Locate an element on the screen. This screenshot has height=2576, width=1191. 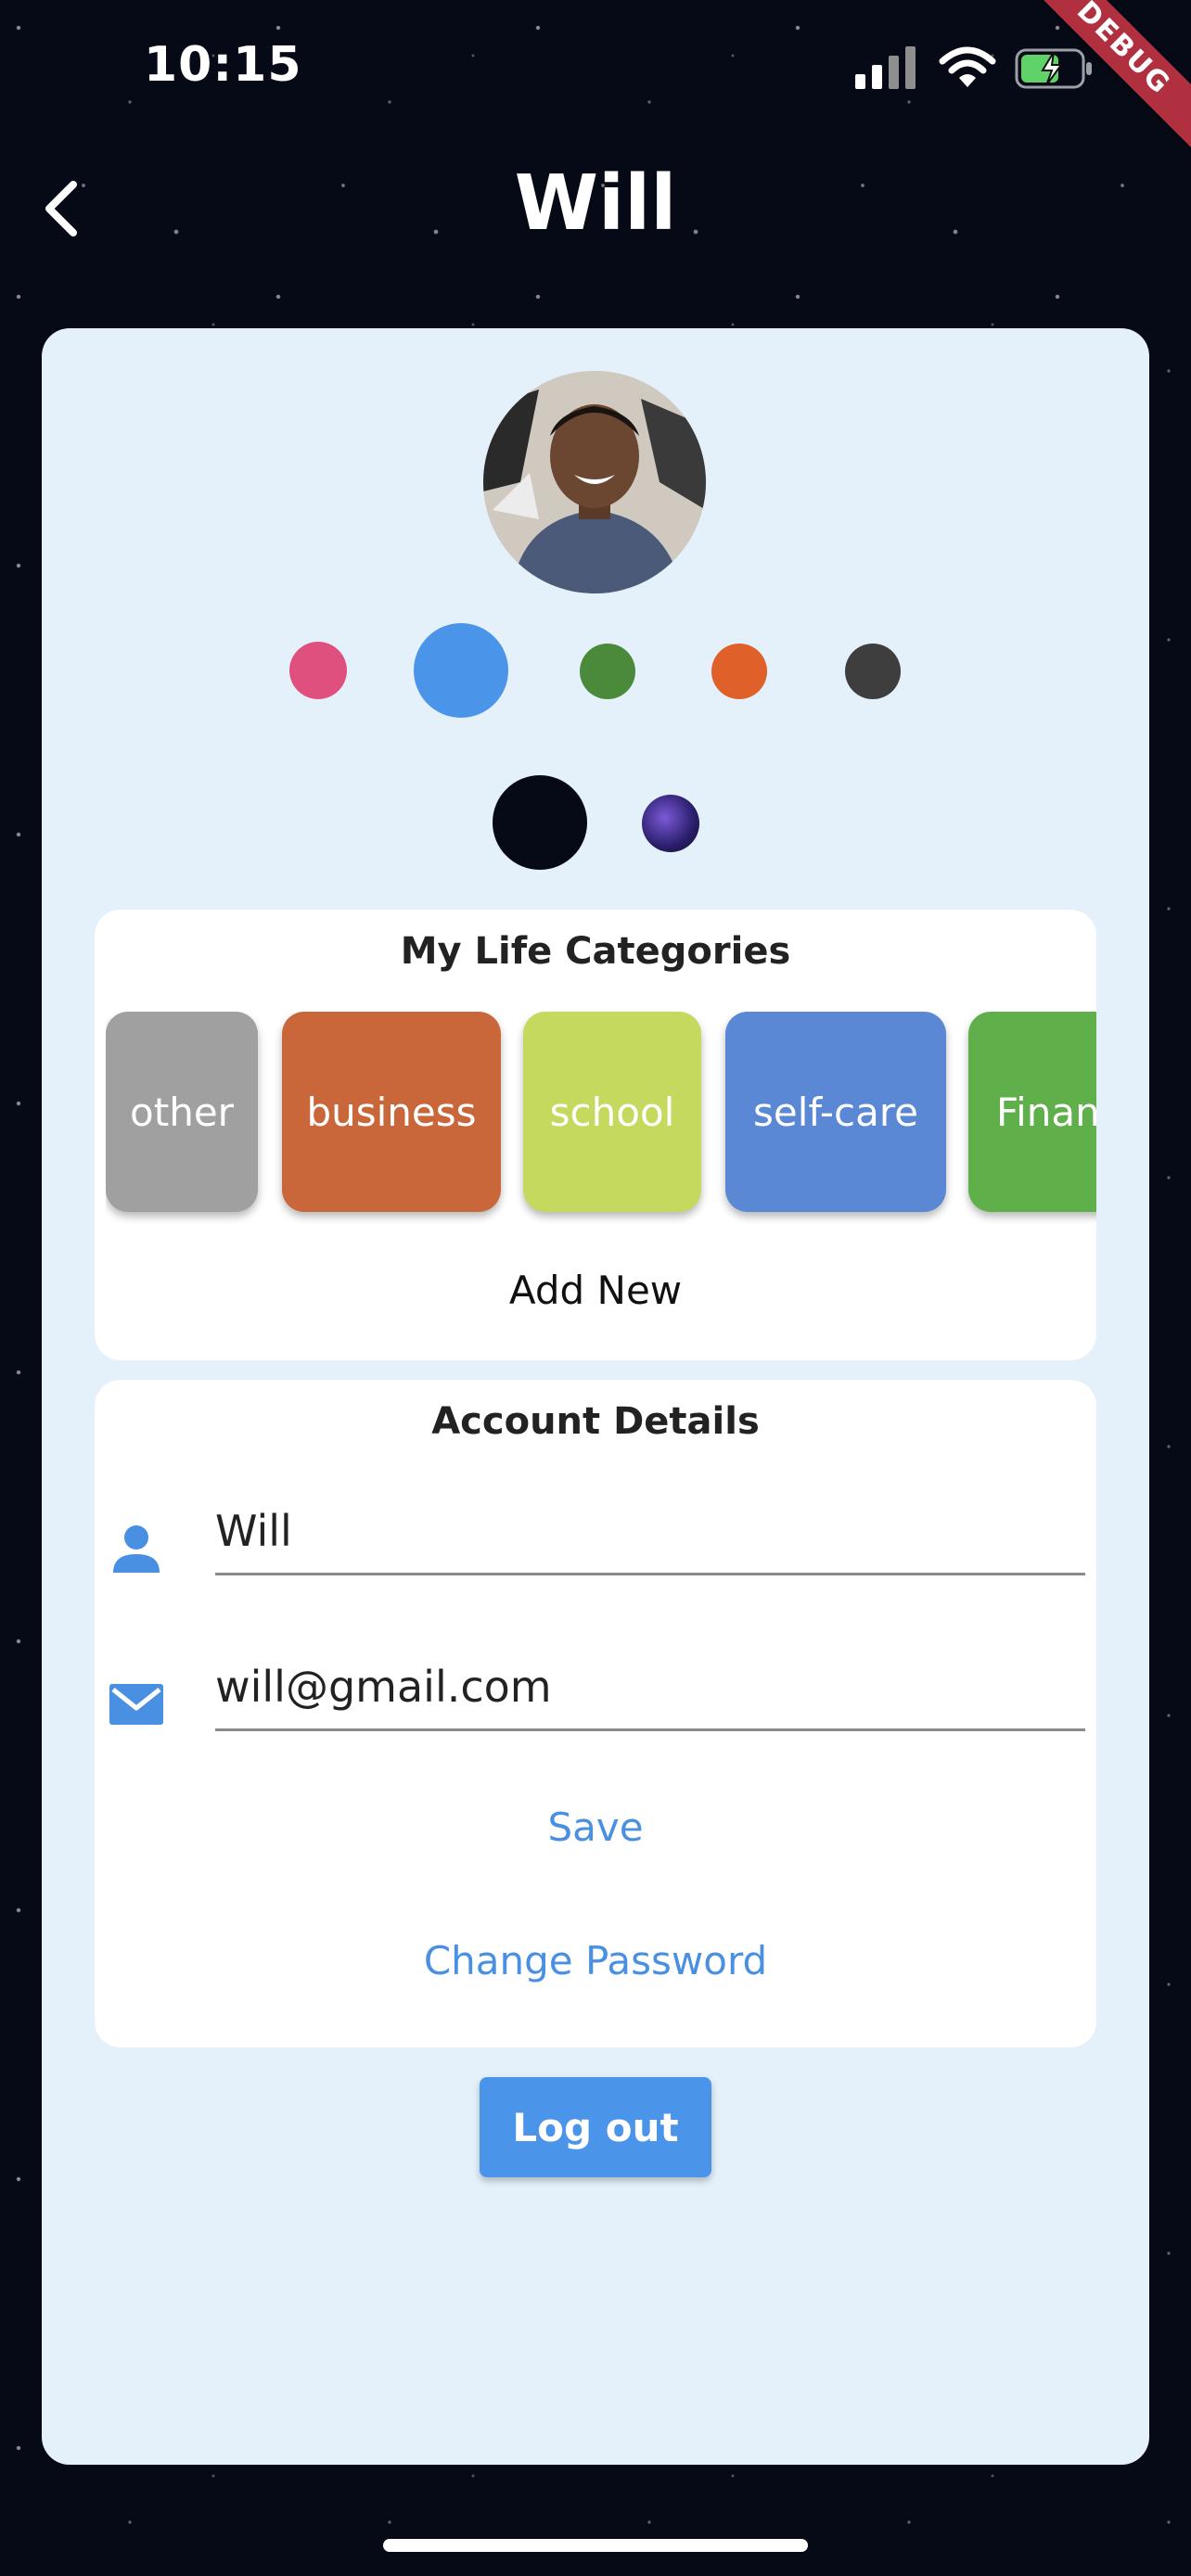
battery-charging-icon is located at coordinates (1053, 68).